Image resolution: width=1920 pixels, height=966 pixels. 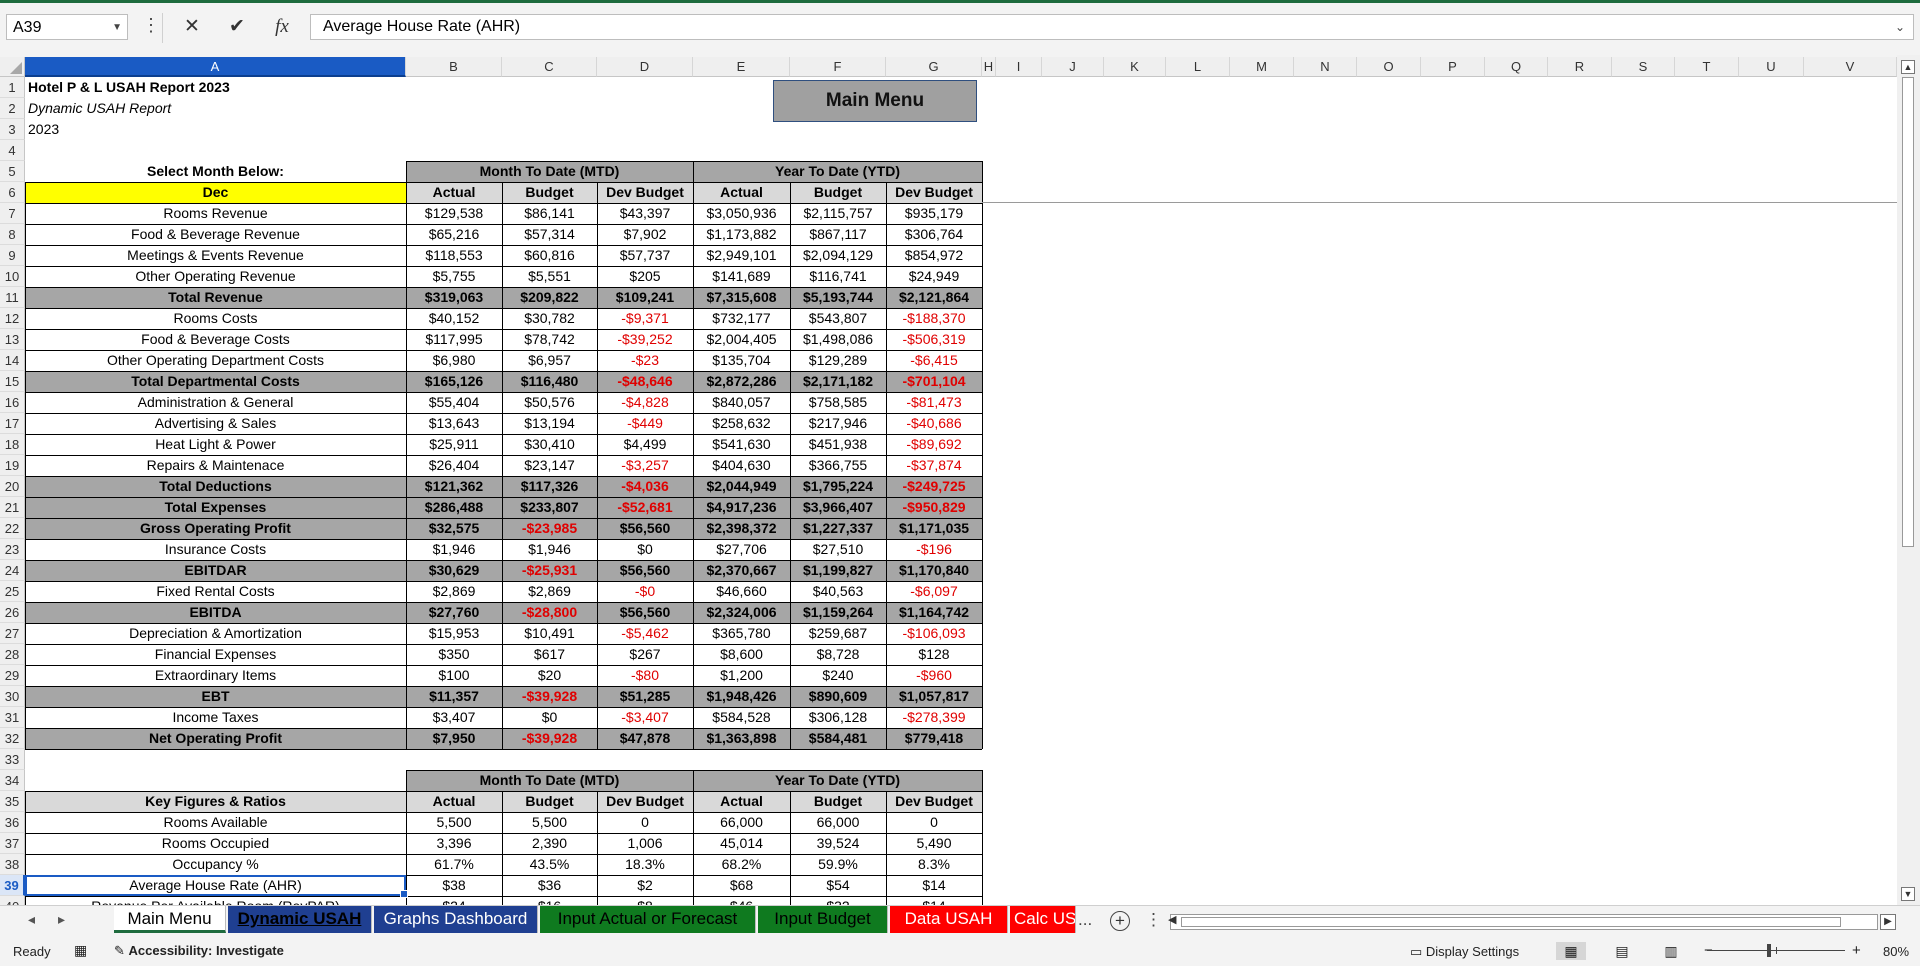 I want to click on pl-value-cell: $11,357, so click(x=454, y=696).